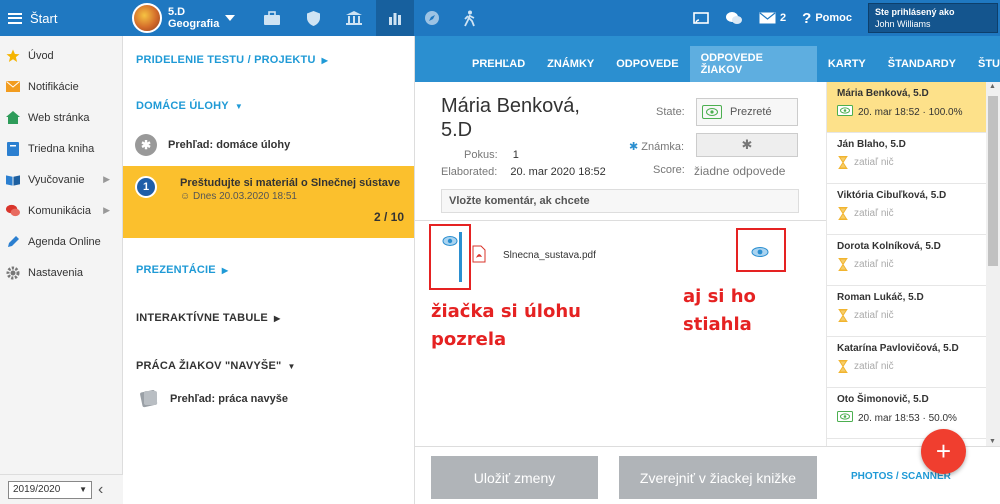  I want to click on add-button: +, so click(943, 451).